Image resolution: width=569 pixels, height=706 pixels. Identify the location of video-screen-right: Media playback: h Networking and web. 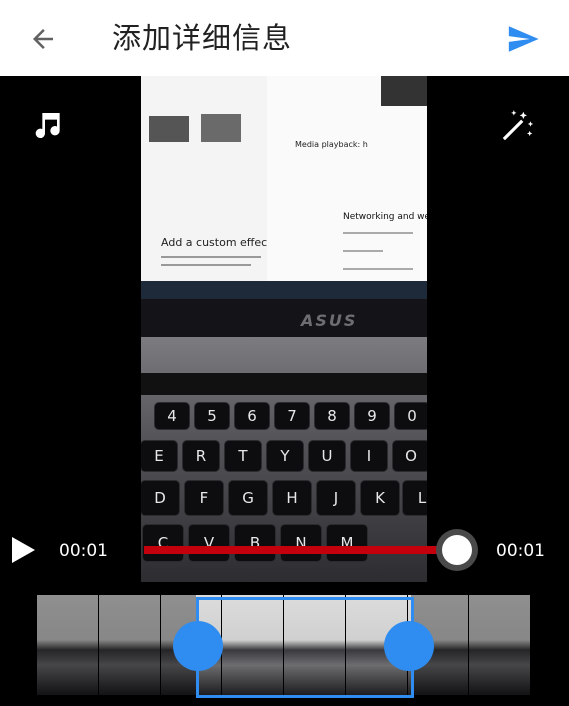
(347, 178).